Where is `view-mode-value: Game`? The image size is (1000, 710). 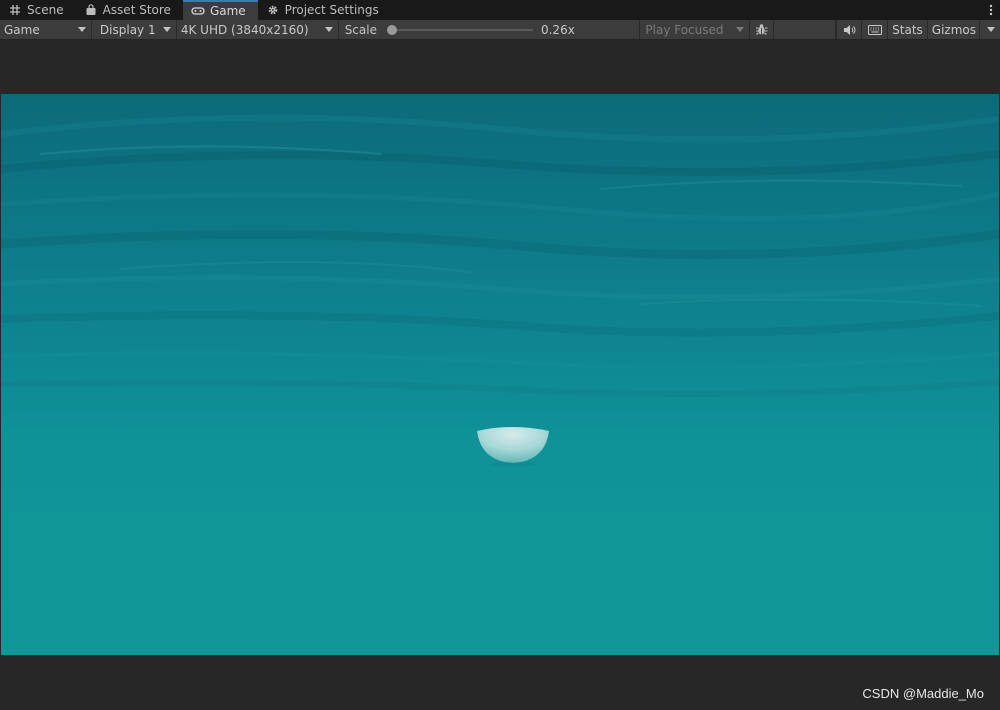
view-mode-value: Game is located at coordinates (22, 29).